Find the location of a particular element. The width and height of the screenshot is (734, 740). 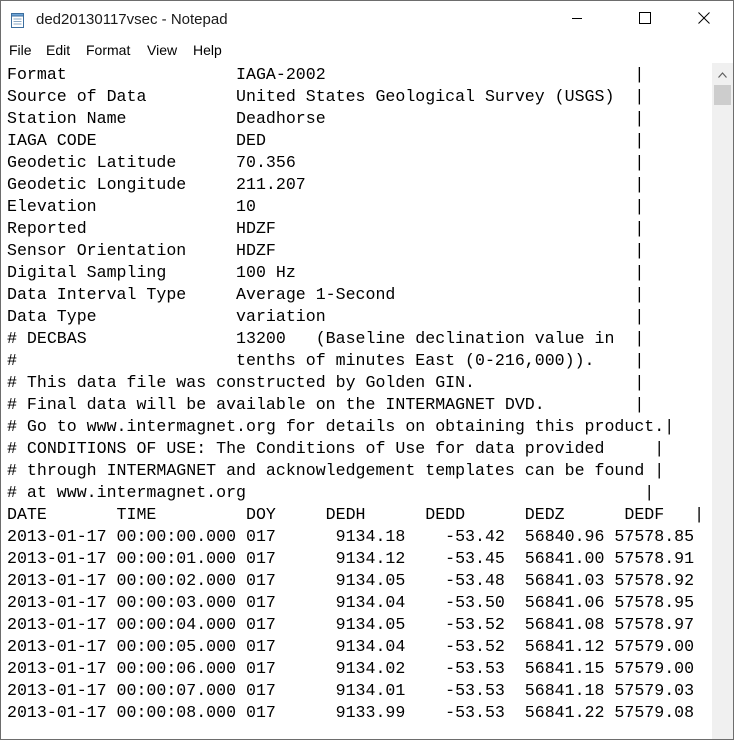

text-line: Geodetic Longitude 211.207 | is located at coordinates (326, 184).